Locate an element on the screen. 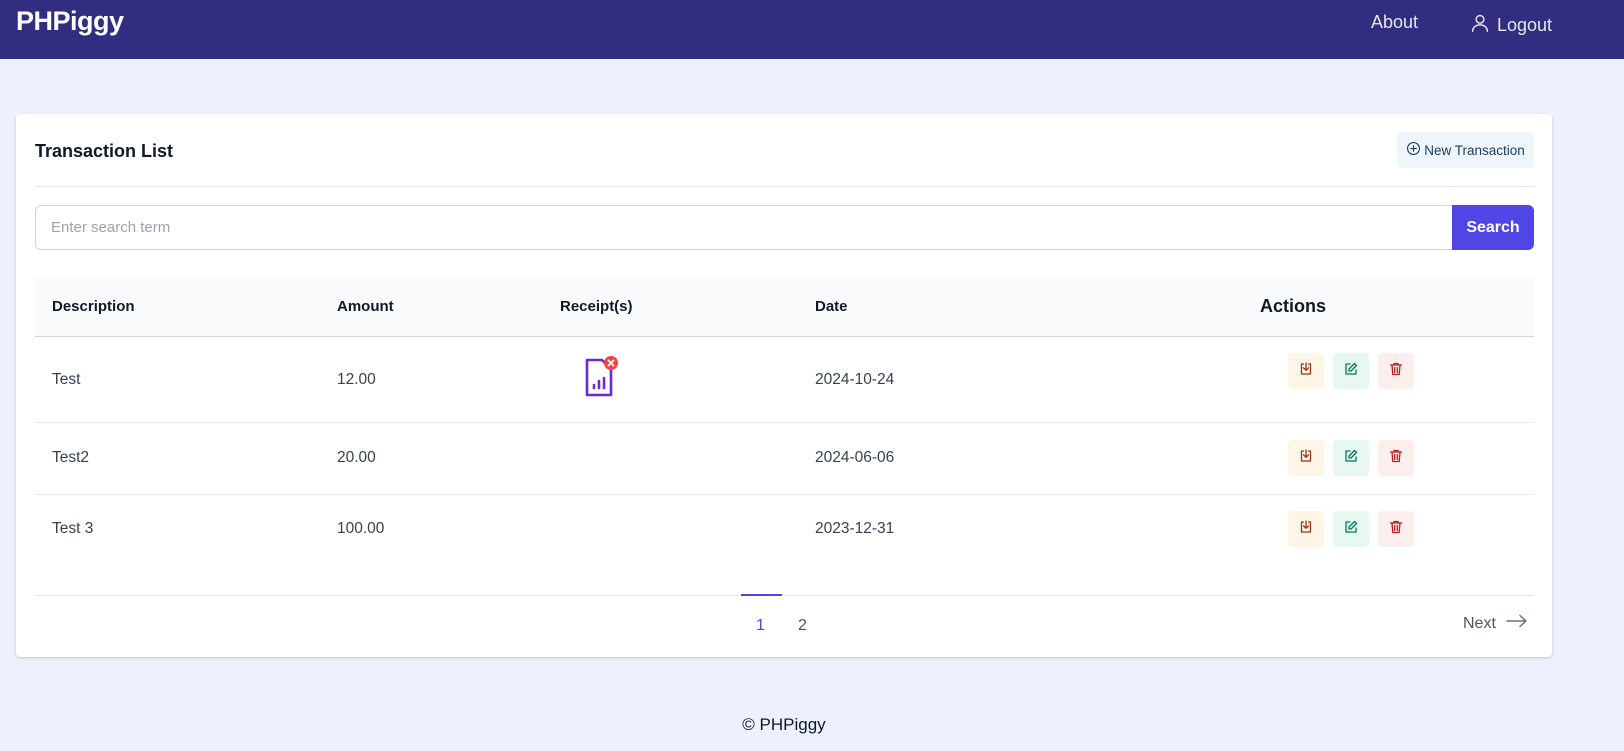  column-header-receipts: Receipt(s) is located at coordinates (596, 306).